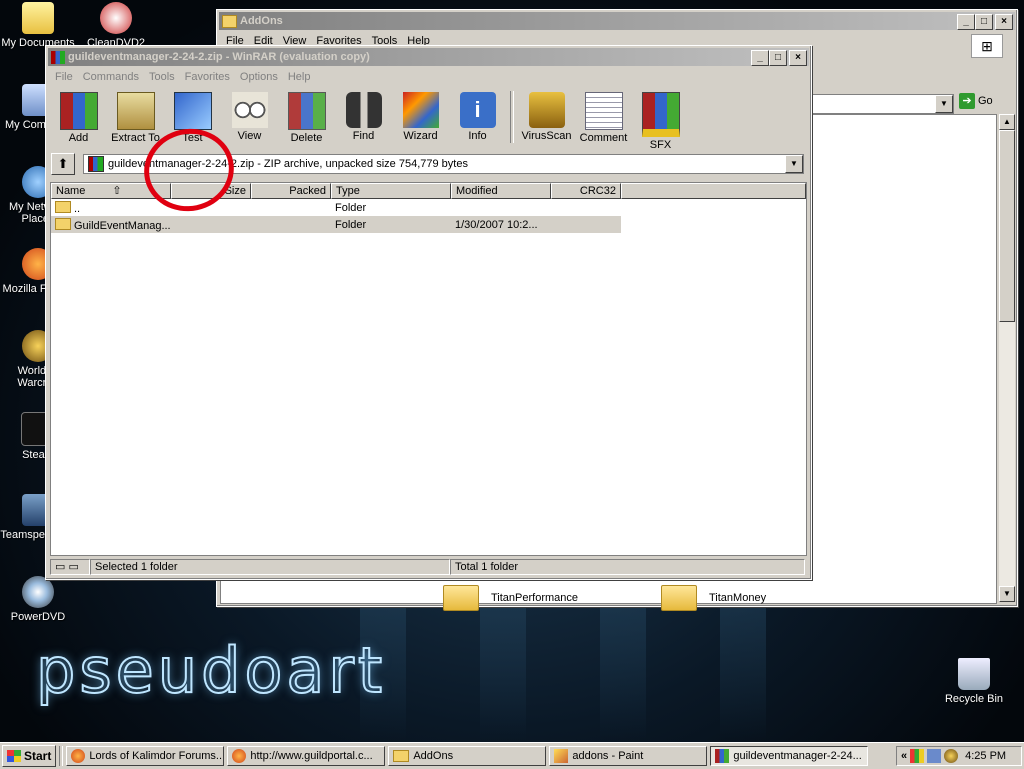 The height and width of the screenshot is (769, 1024). What do you see at coordinates (363, 117) in the screenshot?
I see `find-button: Find` at bounding box center [363, 117].